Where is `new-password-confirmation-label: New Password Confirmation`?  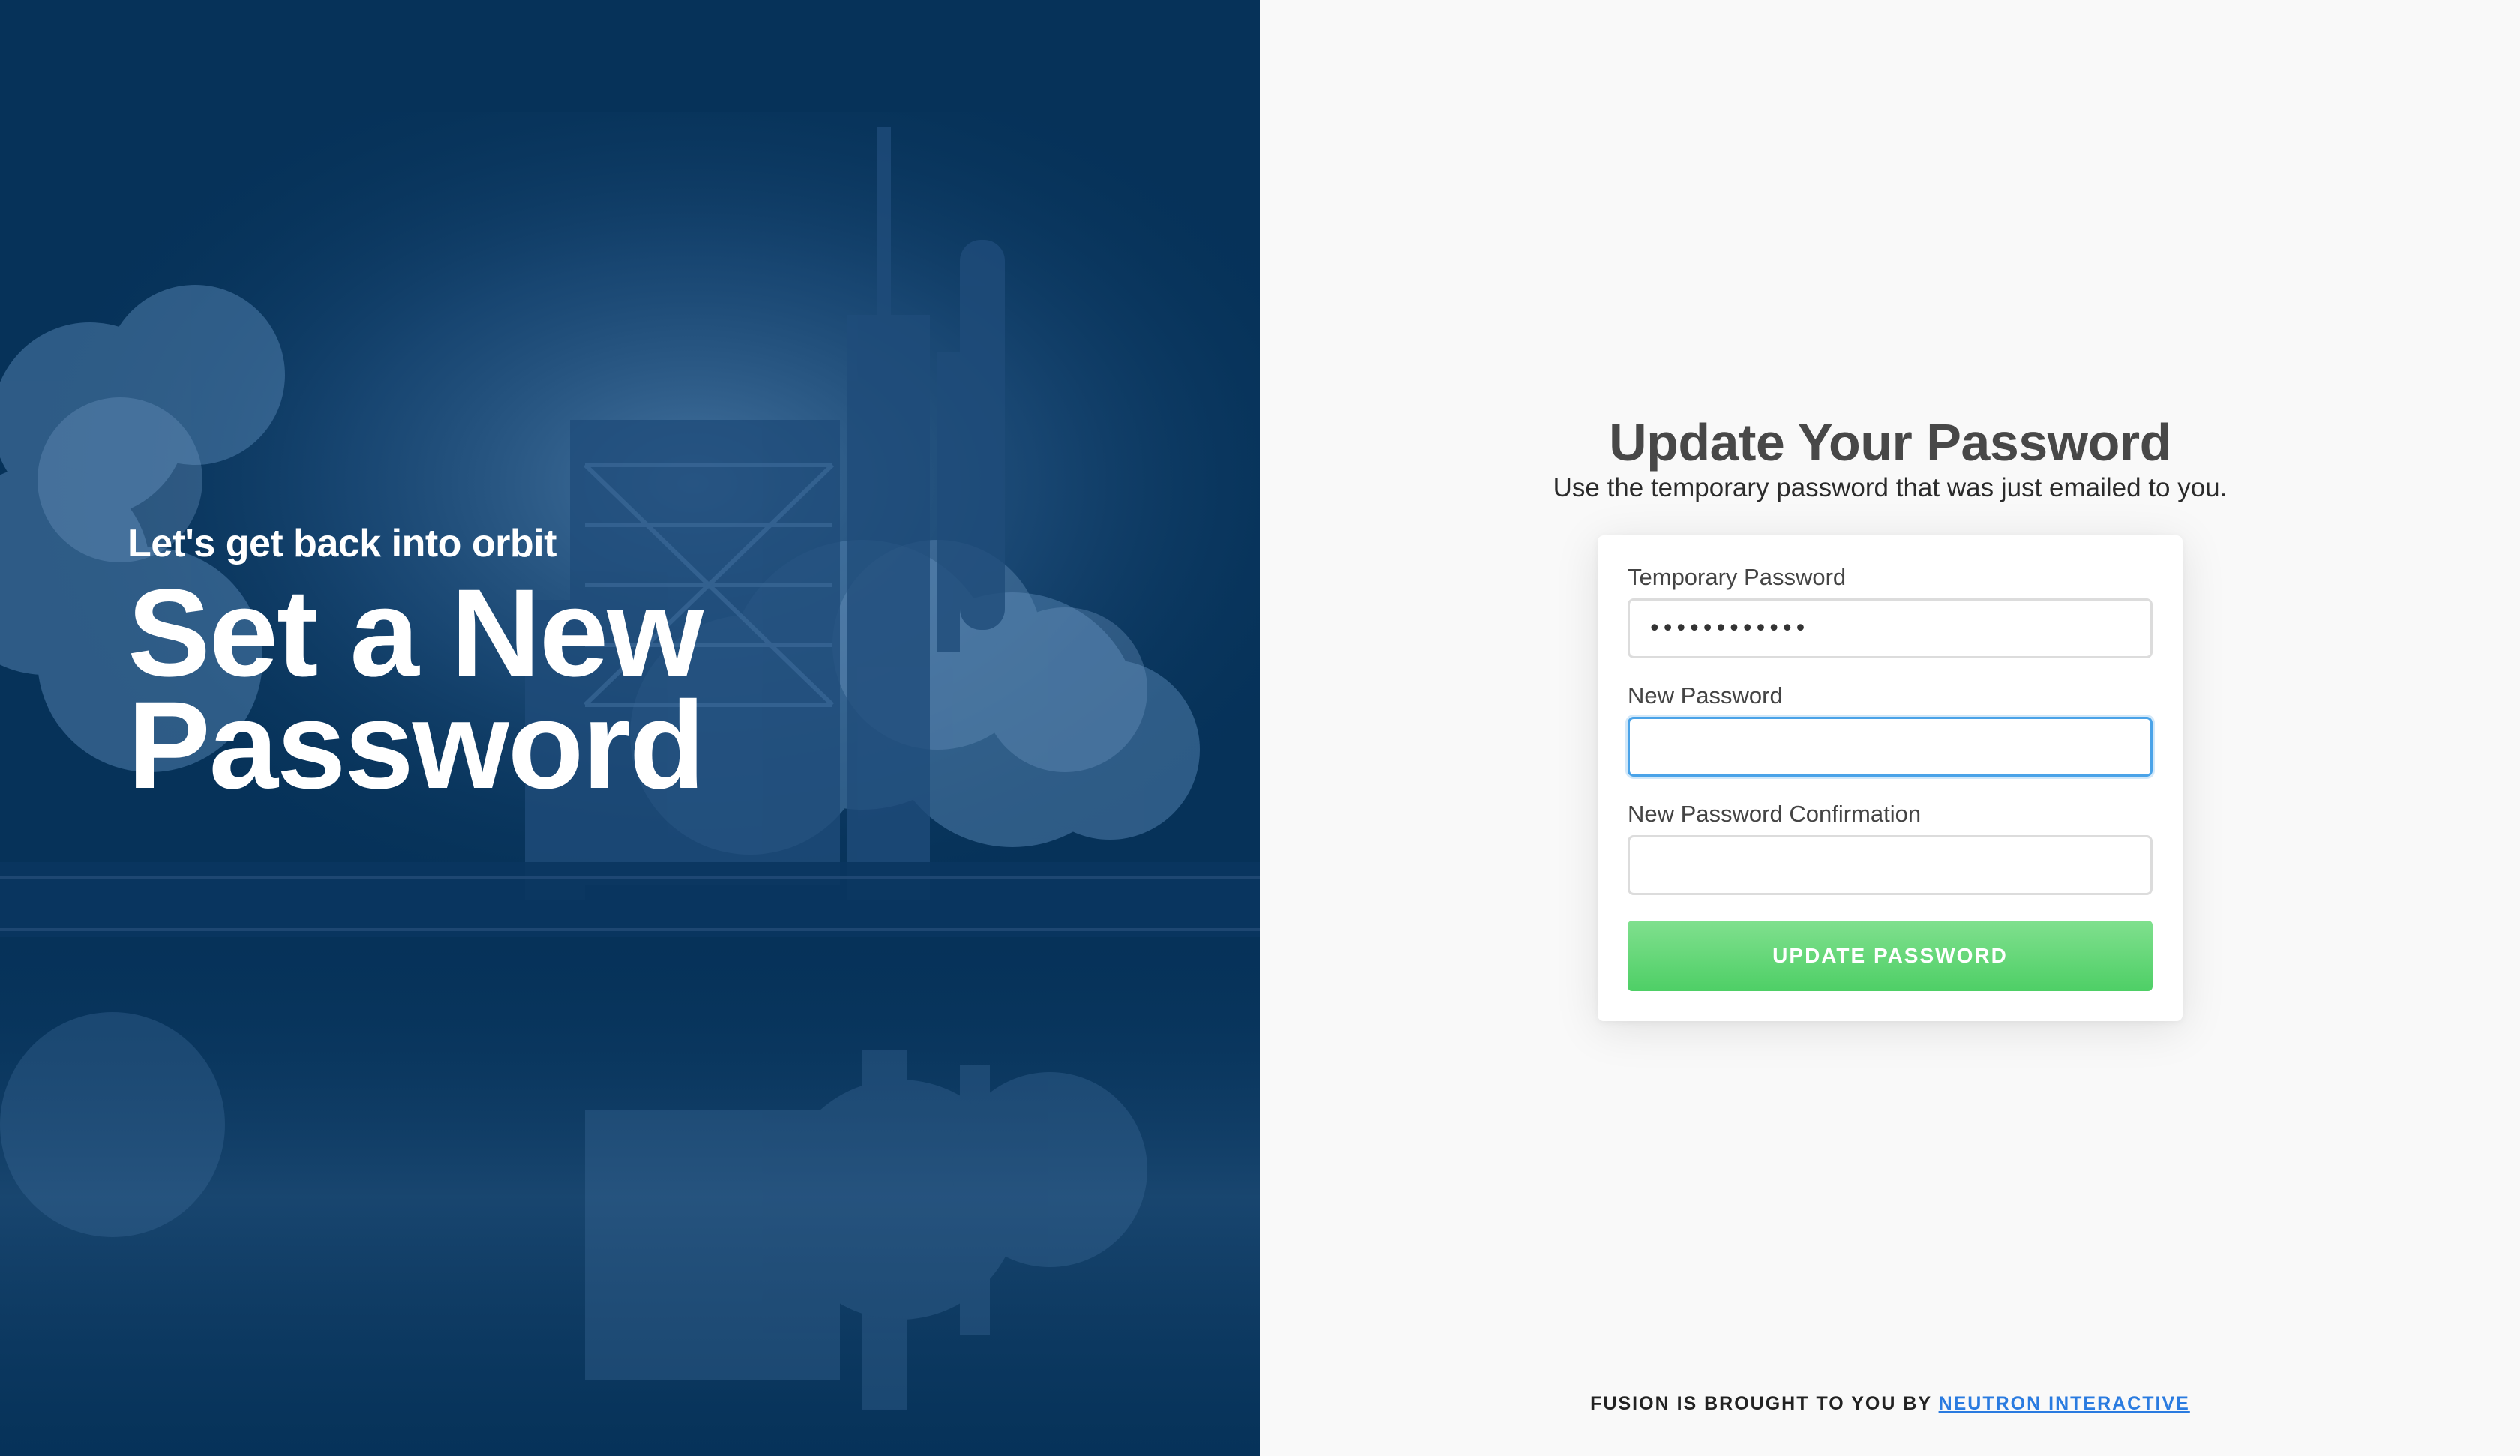 new-password-confirmation-label: New Password Confirmation is located at coordinates (1775, 814).